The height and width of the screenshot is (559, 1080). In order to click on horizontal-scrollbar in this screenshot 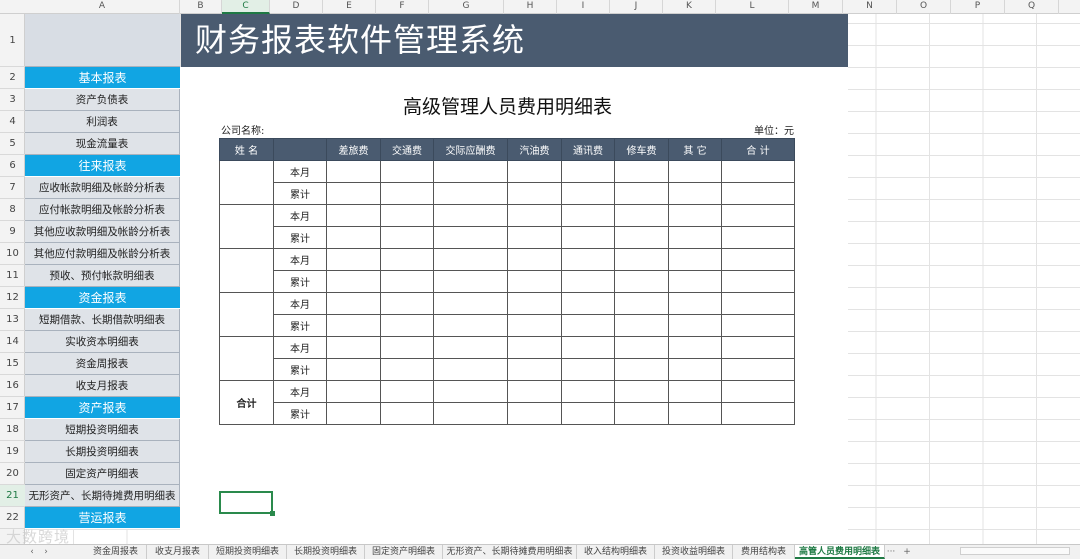, I will do `click(1015, 551)`.